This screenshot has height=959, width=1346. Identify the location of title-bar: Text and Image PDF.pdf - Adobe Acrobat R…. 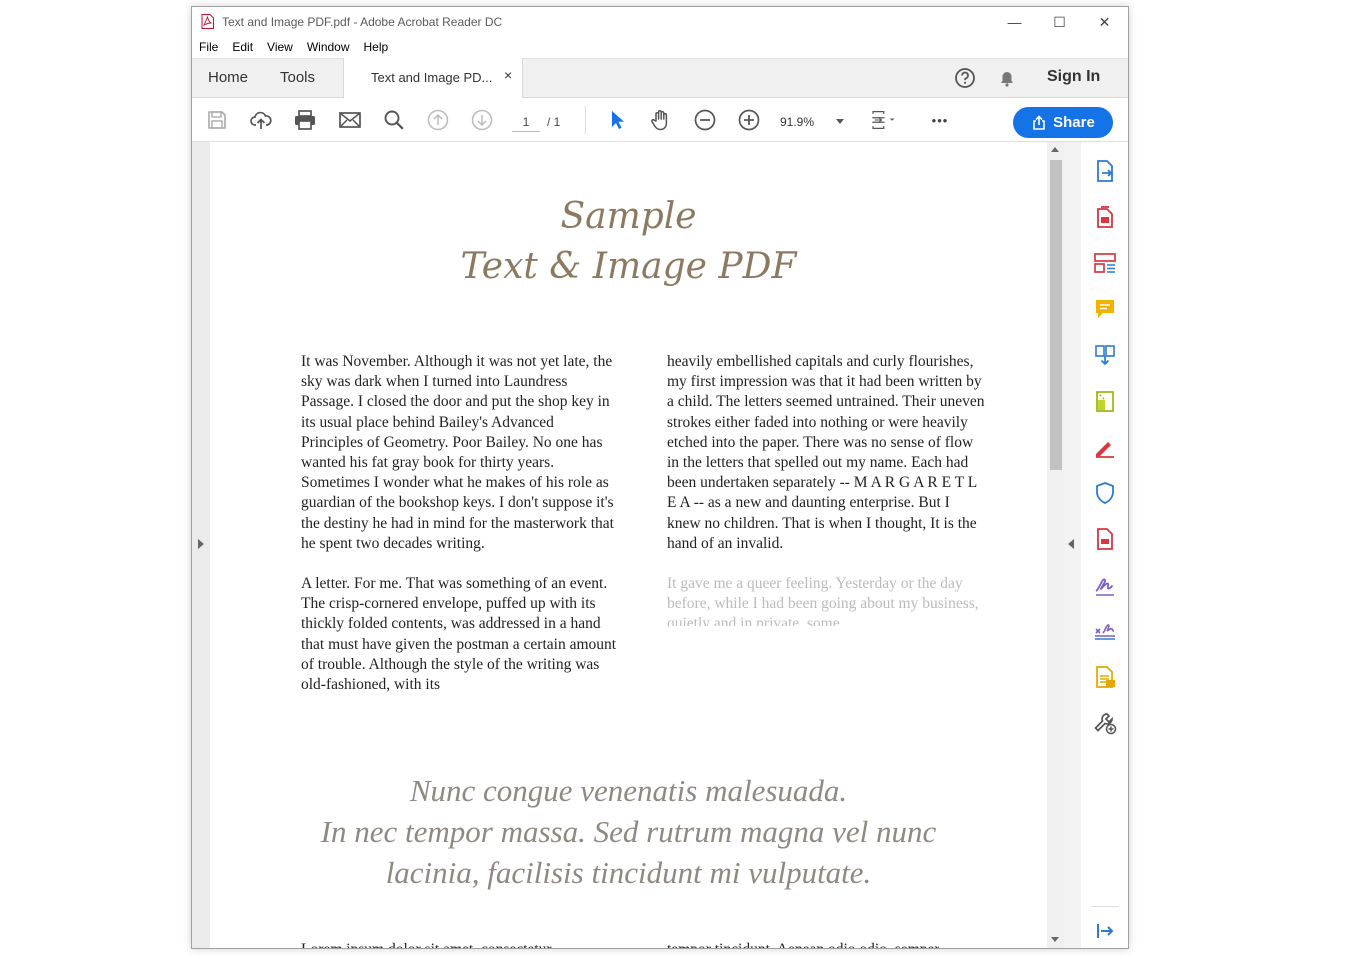
(660, 22).